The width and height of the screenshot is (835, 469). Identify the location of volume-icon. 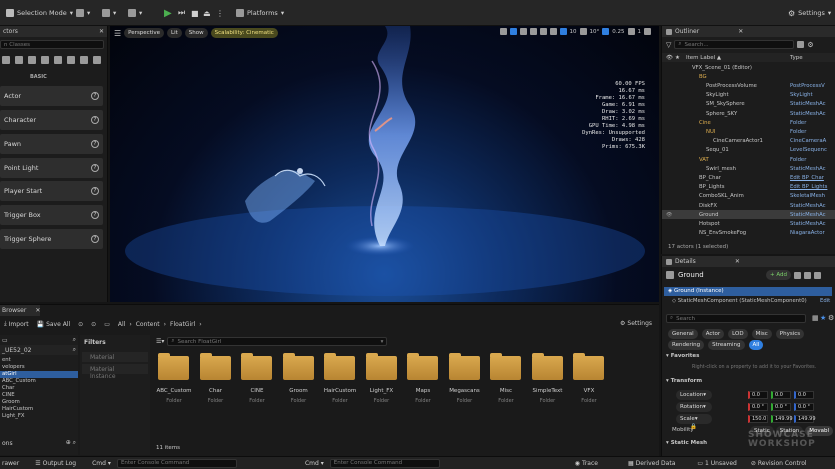
(58, 60).